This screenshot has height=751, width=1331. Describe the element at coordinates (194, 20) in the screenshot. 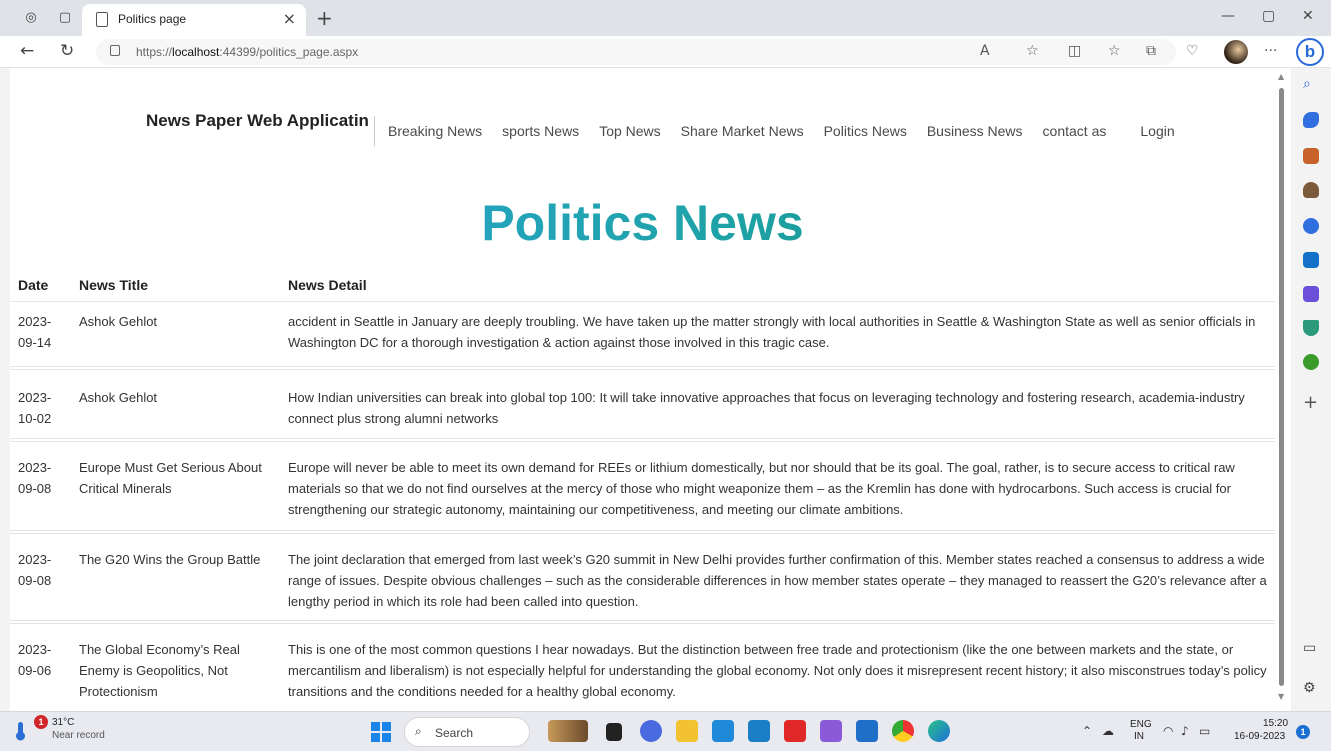

I see `tab-politics-page: Politics page ×` at that location.